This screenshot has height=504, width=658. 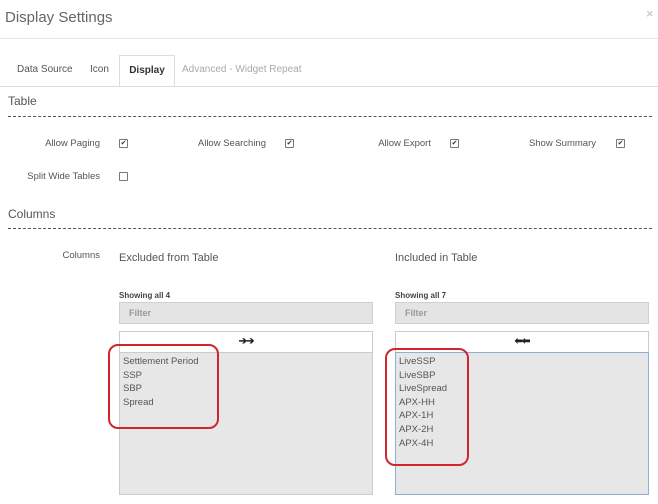 What do you see at coordinates (231, 143) in the screenshot?
I see `allow-searching-label: Allow Searching` at bounding box center [231, 143].